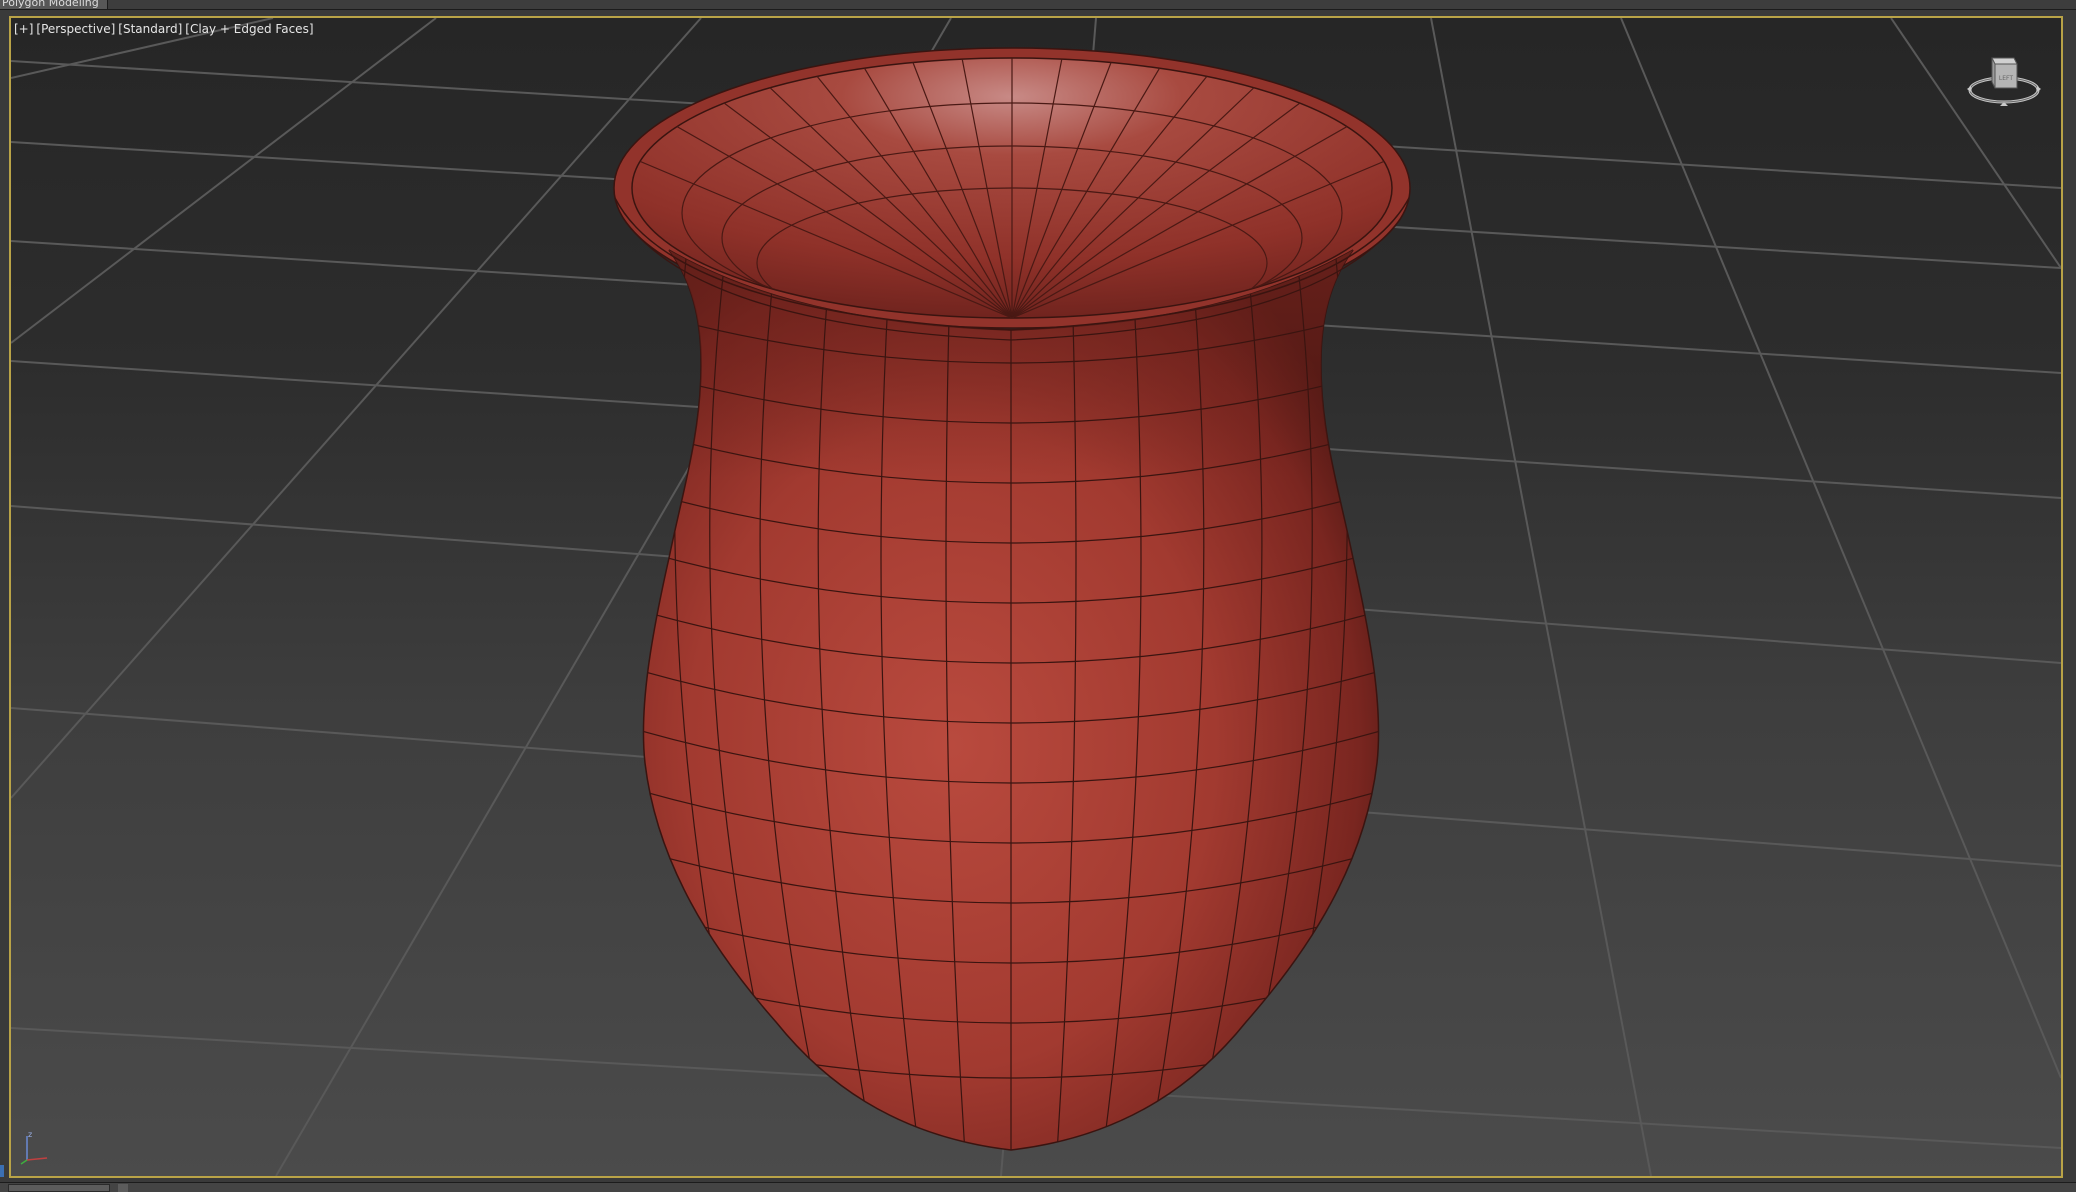  What do you see at coordinates (54, 4) in the screenshot?
I see `ribbon-tab-polygon-modeling: Polygon Modeling` at bounding box center [54, 4].